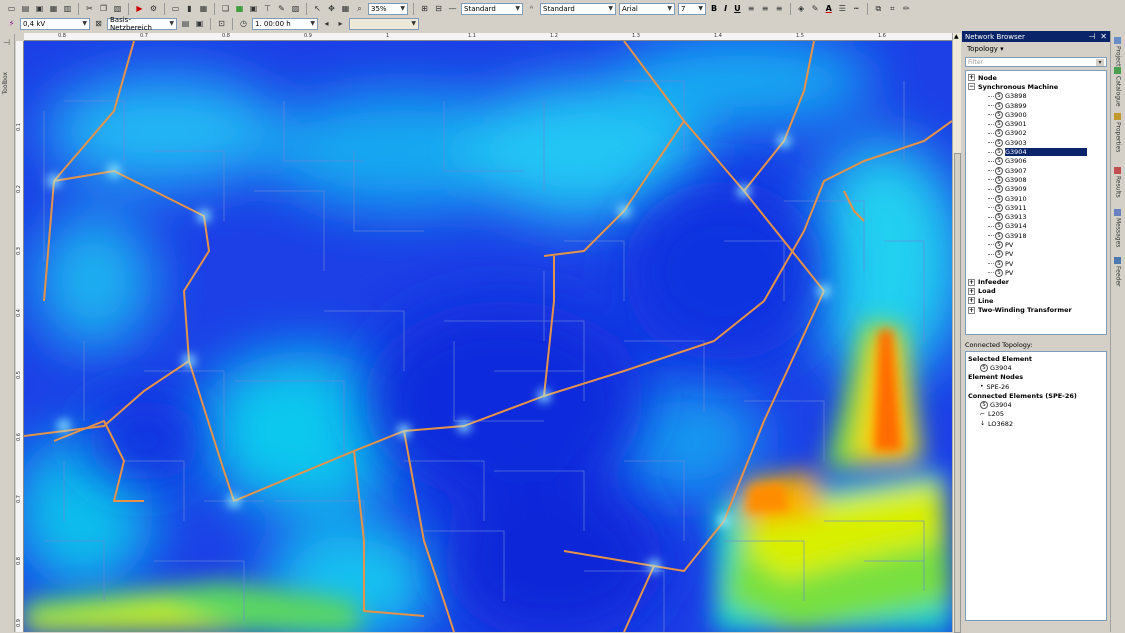 This screenshot has width=1125, height=633. Describe the element at coordinates (1118, 132) in the screenshot. I see `side-tab-properties: Properties` at that location.